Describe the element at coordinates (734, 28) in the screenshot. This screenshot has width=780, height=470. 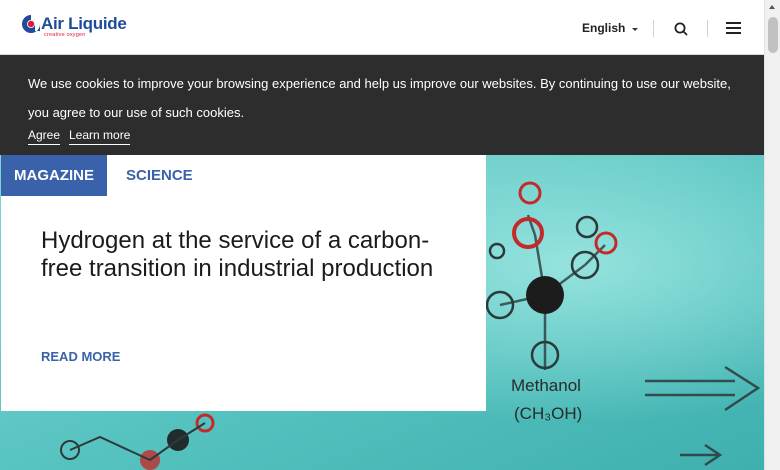
I see `hamburger-menu-icon` at that location.